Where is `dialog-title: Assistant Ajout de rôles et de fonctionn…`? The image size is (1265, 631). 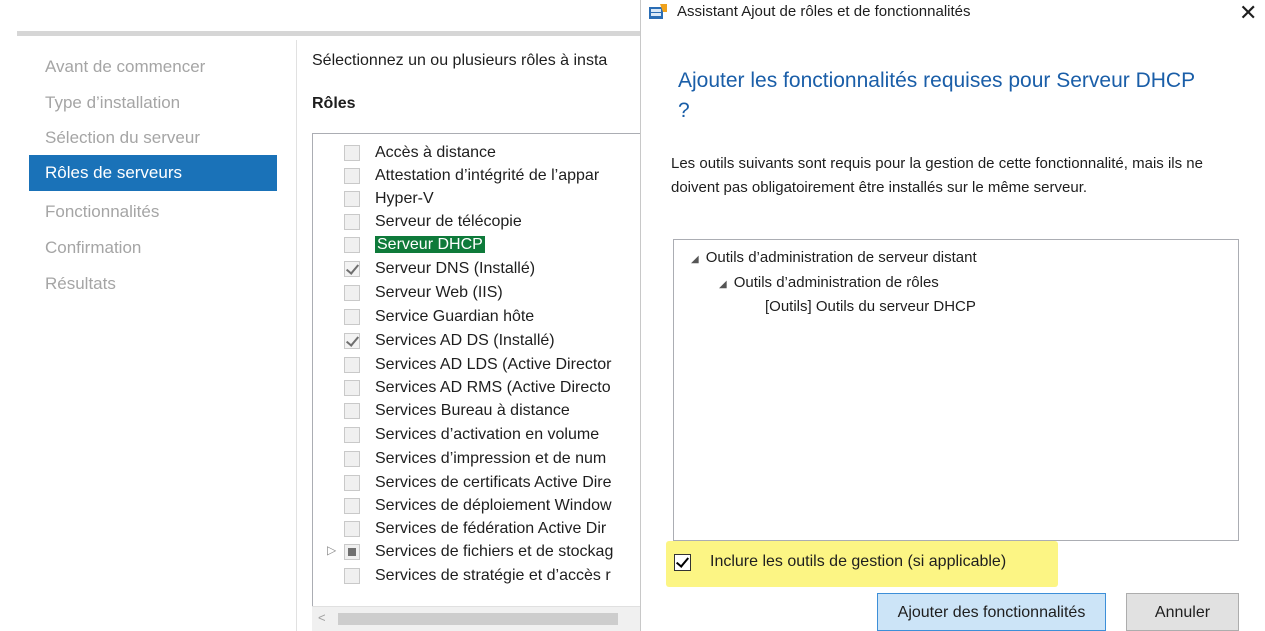
dialog-title: Assistant Ajout de rôles et de fonctionn… is located at coordinates (824, 11).